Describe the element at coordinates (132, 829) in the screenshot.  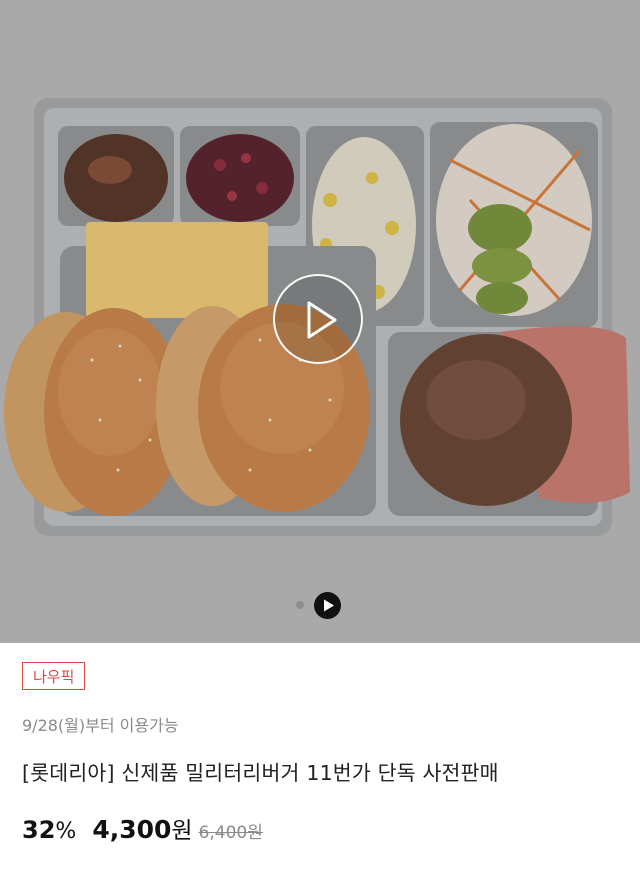
I see `sale-price-number: 4,300` at that location.